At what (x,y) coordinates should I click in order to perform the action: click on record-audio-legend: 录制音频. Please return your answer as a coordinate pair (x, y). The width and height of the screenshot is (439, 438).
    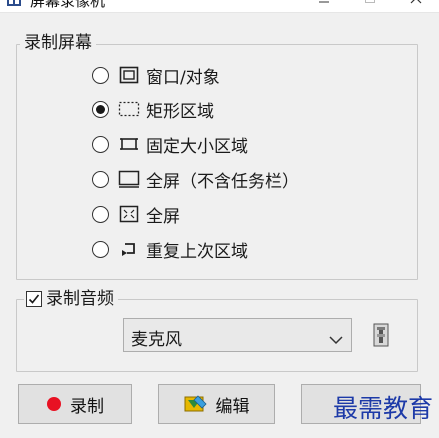
    Looking at the image, I should click on (80, 299).